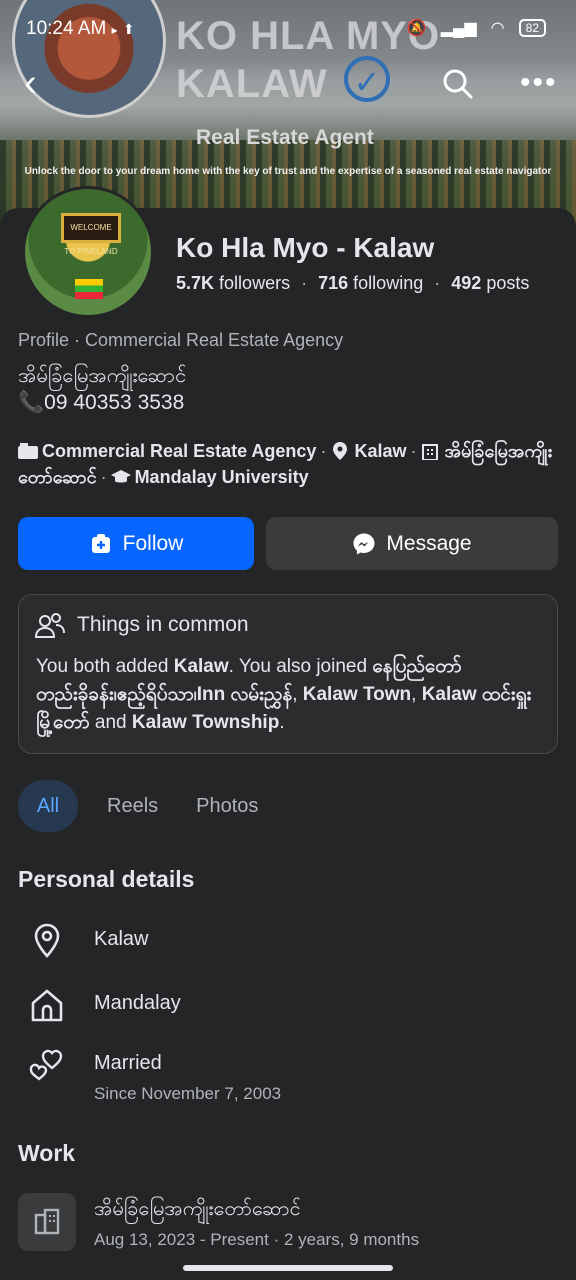  I want to click on search-icon, so click(458, 84).